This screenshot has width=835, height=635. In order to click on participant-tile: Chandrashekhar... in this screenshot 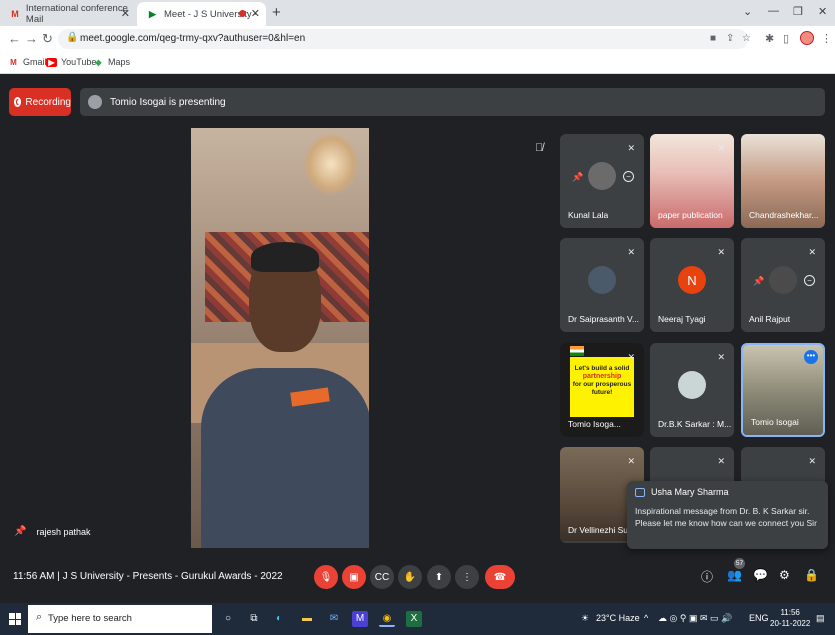, I will do `click(783, 181)`.